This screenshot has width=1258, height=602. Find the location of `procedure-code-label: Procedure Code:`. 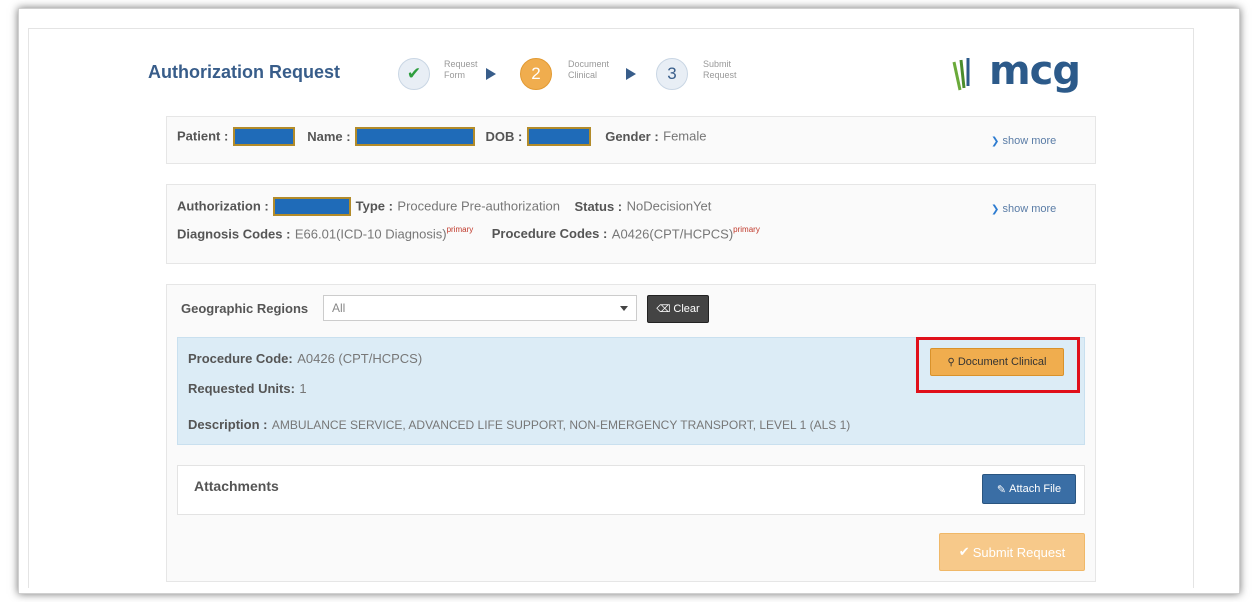

procedure-code-label: Procedure Code: is located at coordinates (240, 358).